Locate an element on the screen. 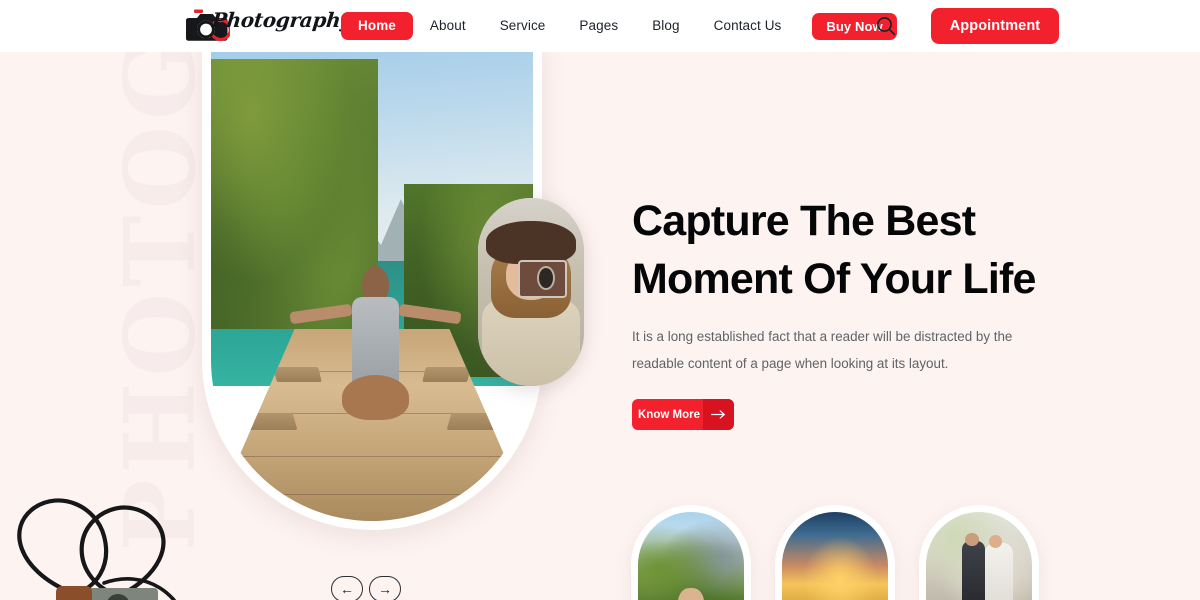 The width and height of the screenshot is (1200, 600). carousel-next-button: → is located at coordinates (385, 588).